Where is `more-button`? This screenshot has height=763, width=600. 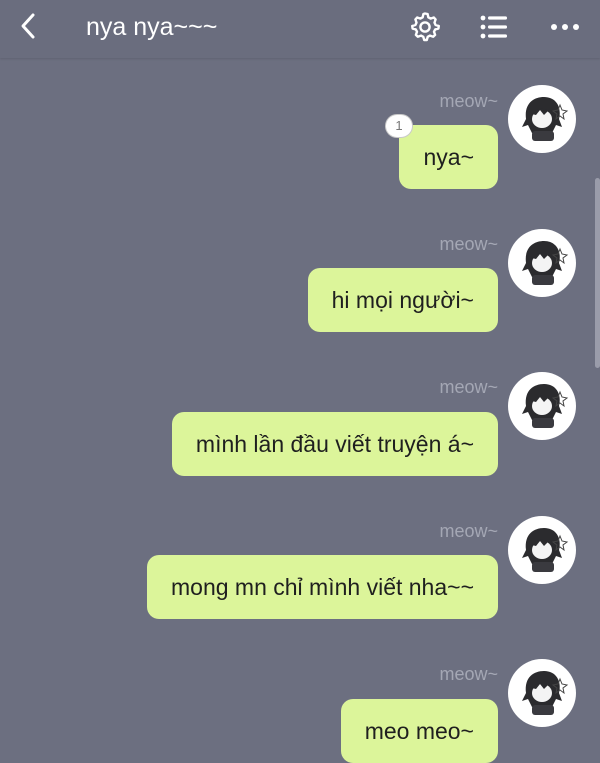 more-button is located at coordinates (565, 27).